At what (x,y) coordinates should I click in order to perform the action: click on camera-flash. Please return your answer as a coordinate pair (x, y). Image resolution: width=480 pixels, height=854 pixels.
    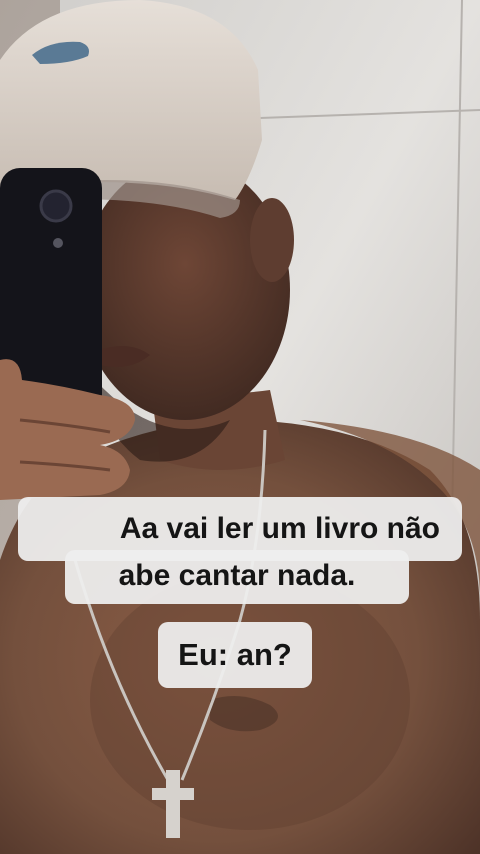
    Looking at the image, I should click on (58, 243).